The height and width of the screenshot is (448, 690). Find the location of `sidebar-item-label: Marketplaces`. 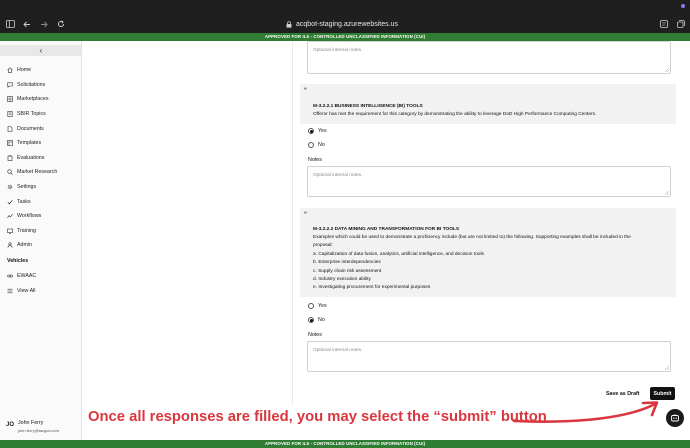

sidebar-item-label: Marketplaces is located at coordinates (33, 99).